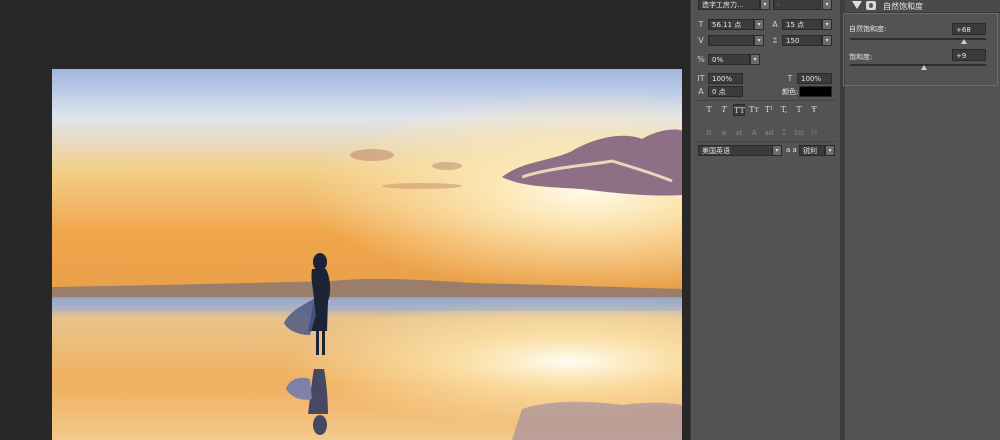  Describe the element at coordinates (724, 110) in the screenshot. I see `faux-italic-button: T` at that location.